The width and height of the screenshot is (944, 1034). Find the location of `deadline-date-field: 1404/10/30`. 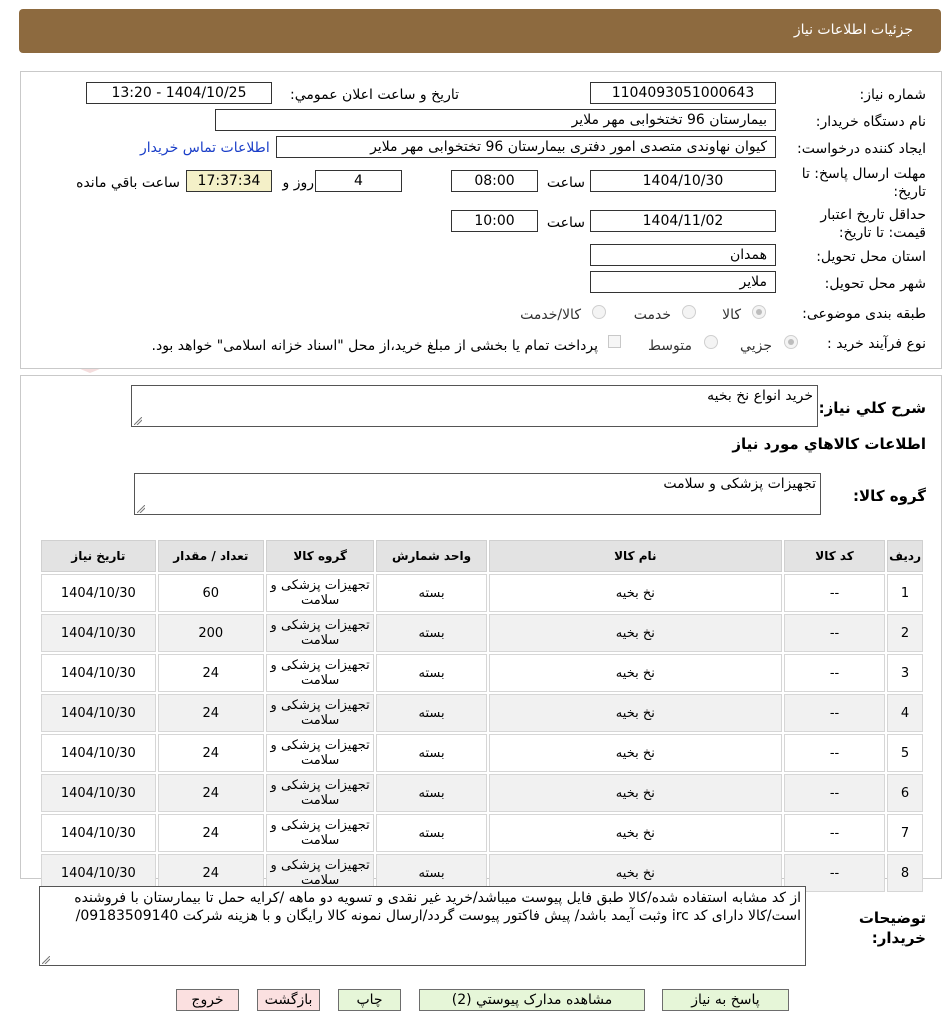

deadline-date-field: 1404/10/30 is located at coordinates (683, 181).